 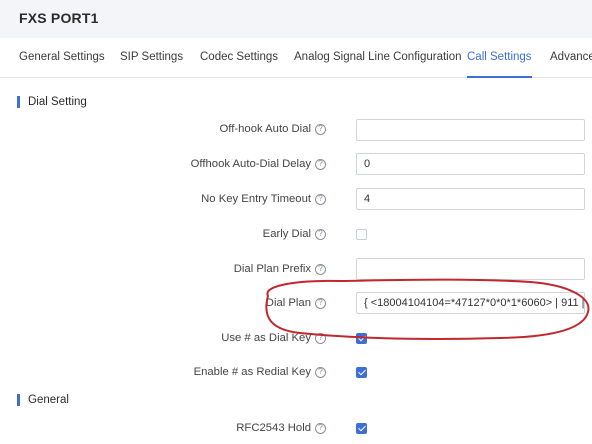 I want to click on offhook-auto-dial-delay-label: Offhook Auto-Dial Delay ?, so click(x=258, y=164).